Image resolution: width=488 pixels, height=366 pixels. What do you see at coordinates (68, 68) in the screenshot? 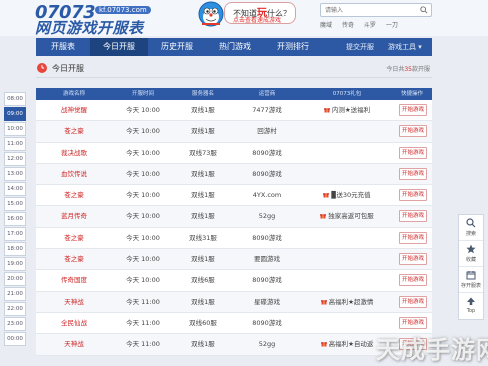
I see `section-title: 今日开服` at bounding box center [68, 68].